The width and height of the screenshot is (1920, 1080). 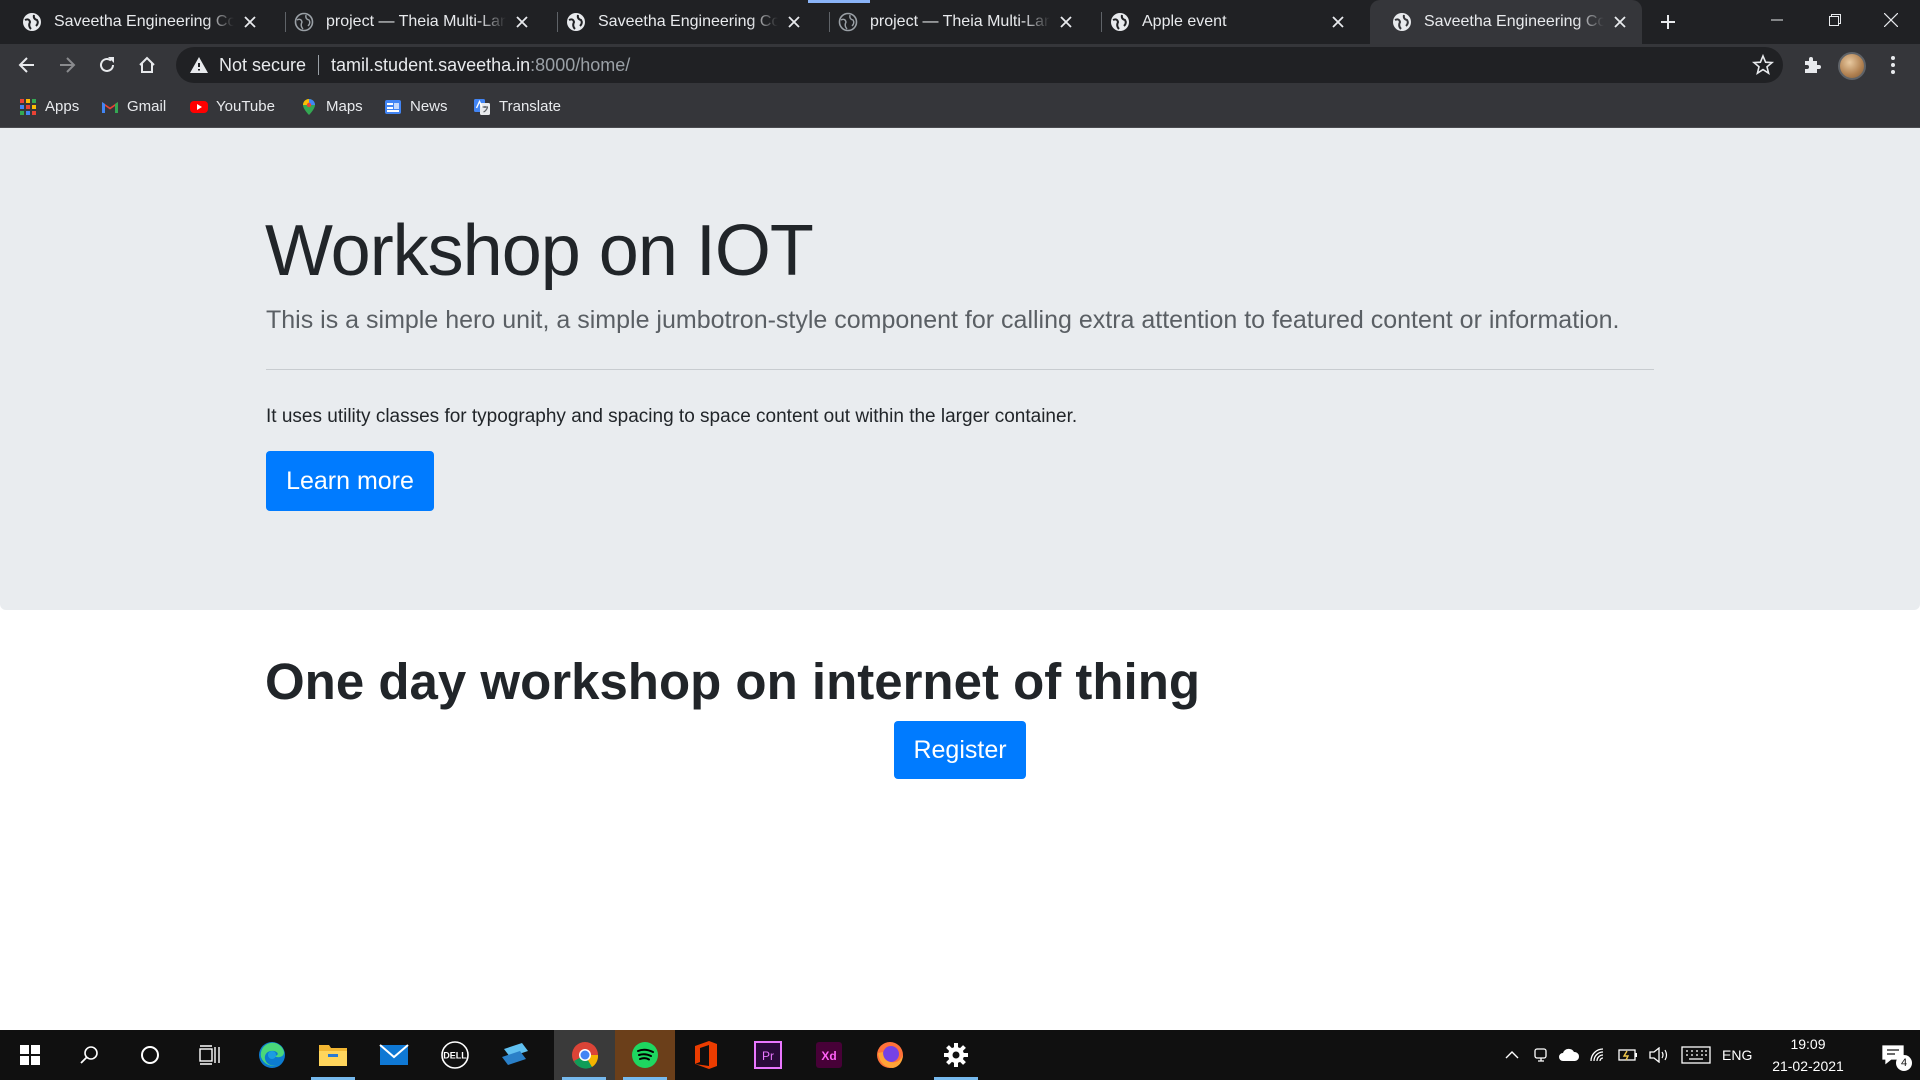 I want to click on restore-icon, so click(x=1835, y=20).